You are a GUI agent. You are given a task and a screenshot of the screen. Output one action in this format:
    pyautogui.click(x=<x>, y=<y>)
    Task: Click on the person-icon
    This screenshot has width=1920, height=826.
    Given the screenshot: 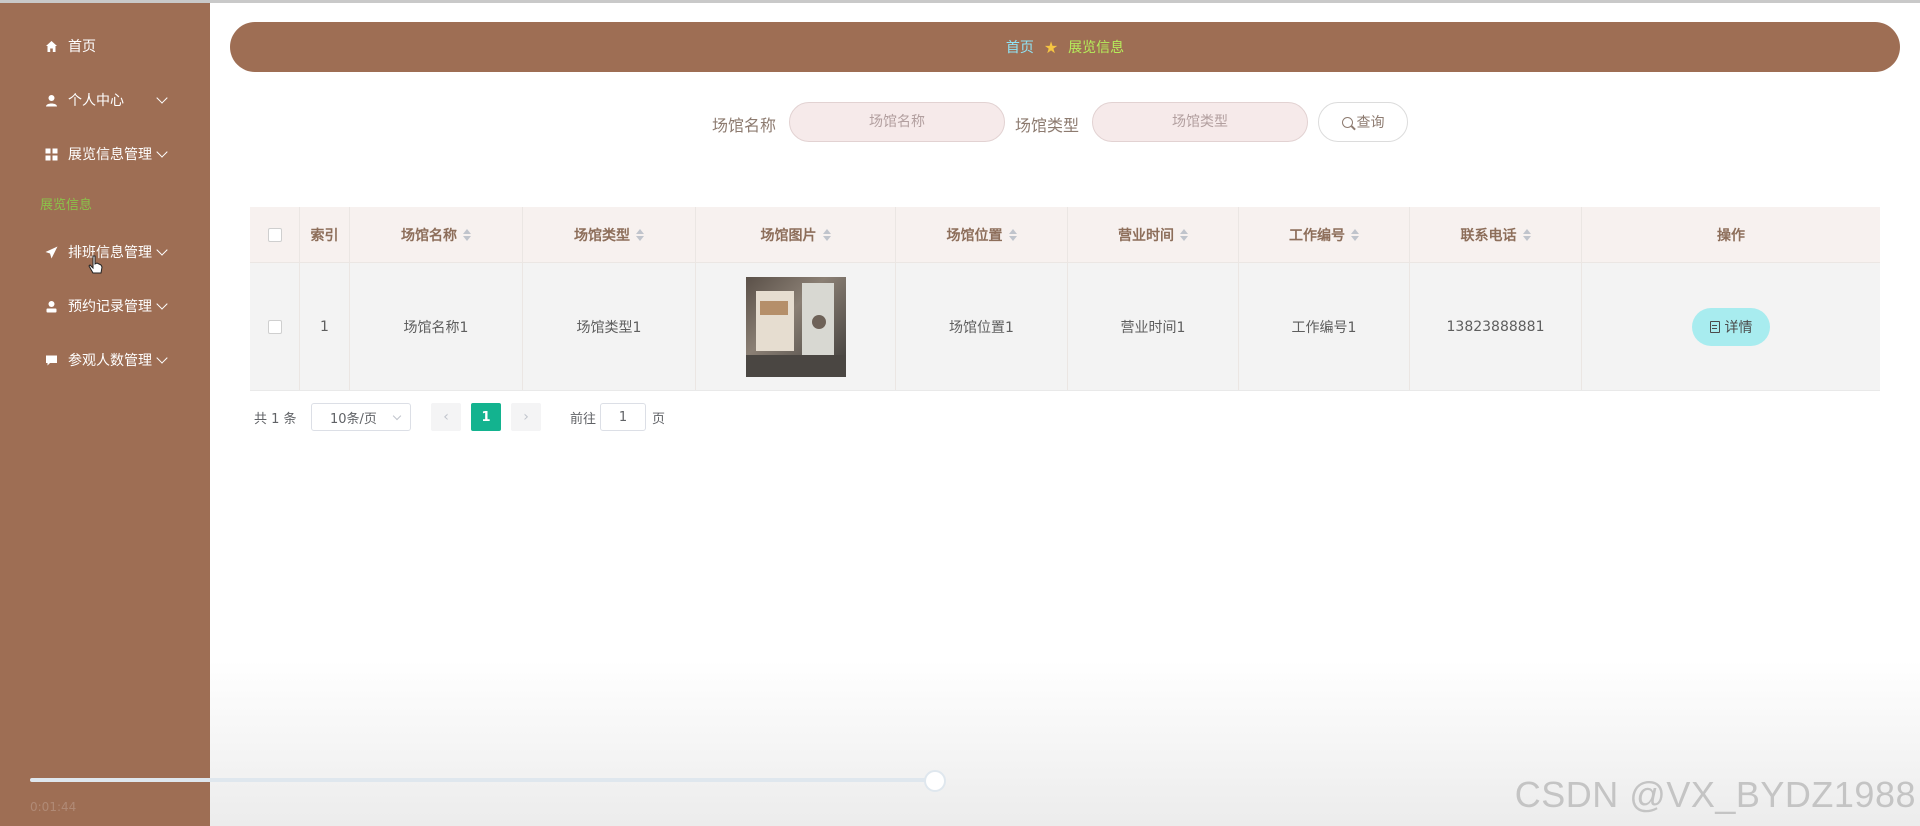 What is the action you would take?
    pyautogui.click(x=51, y=306)
    